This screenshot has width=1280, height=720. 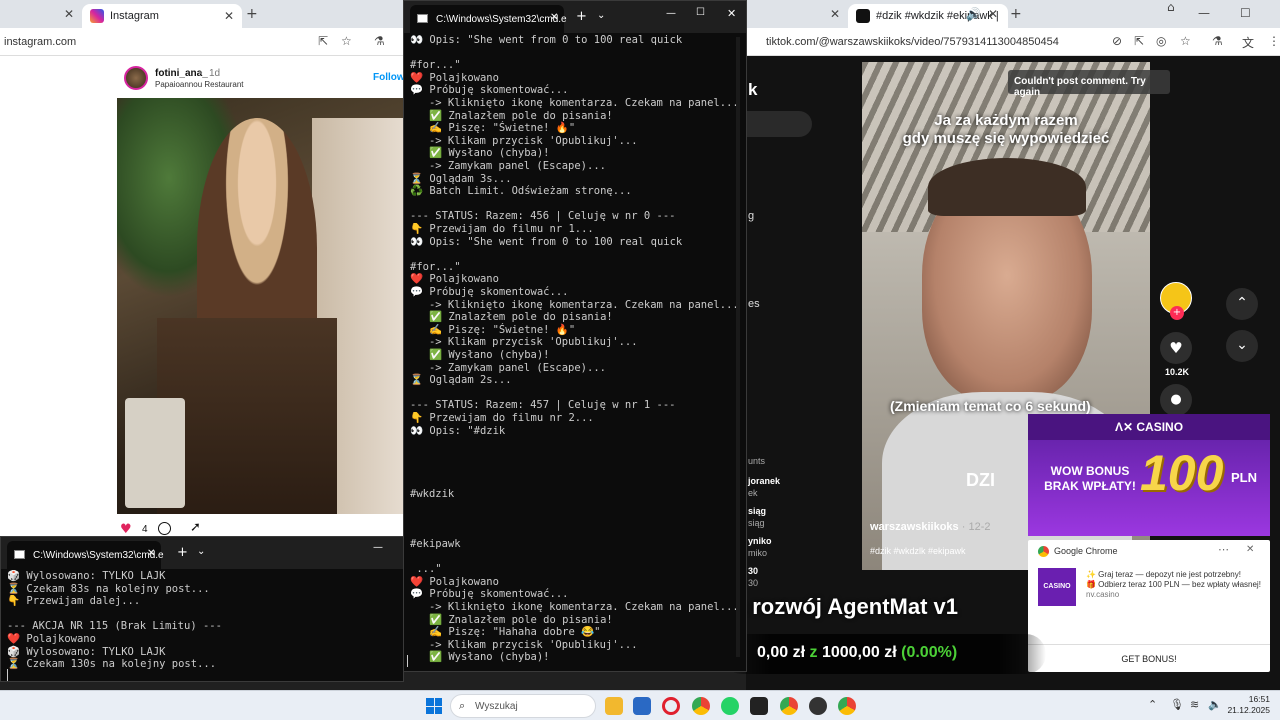 I want to click on scrollbar, so click(x=738, y=347).